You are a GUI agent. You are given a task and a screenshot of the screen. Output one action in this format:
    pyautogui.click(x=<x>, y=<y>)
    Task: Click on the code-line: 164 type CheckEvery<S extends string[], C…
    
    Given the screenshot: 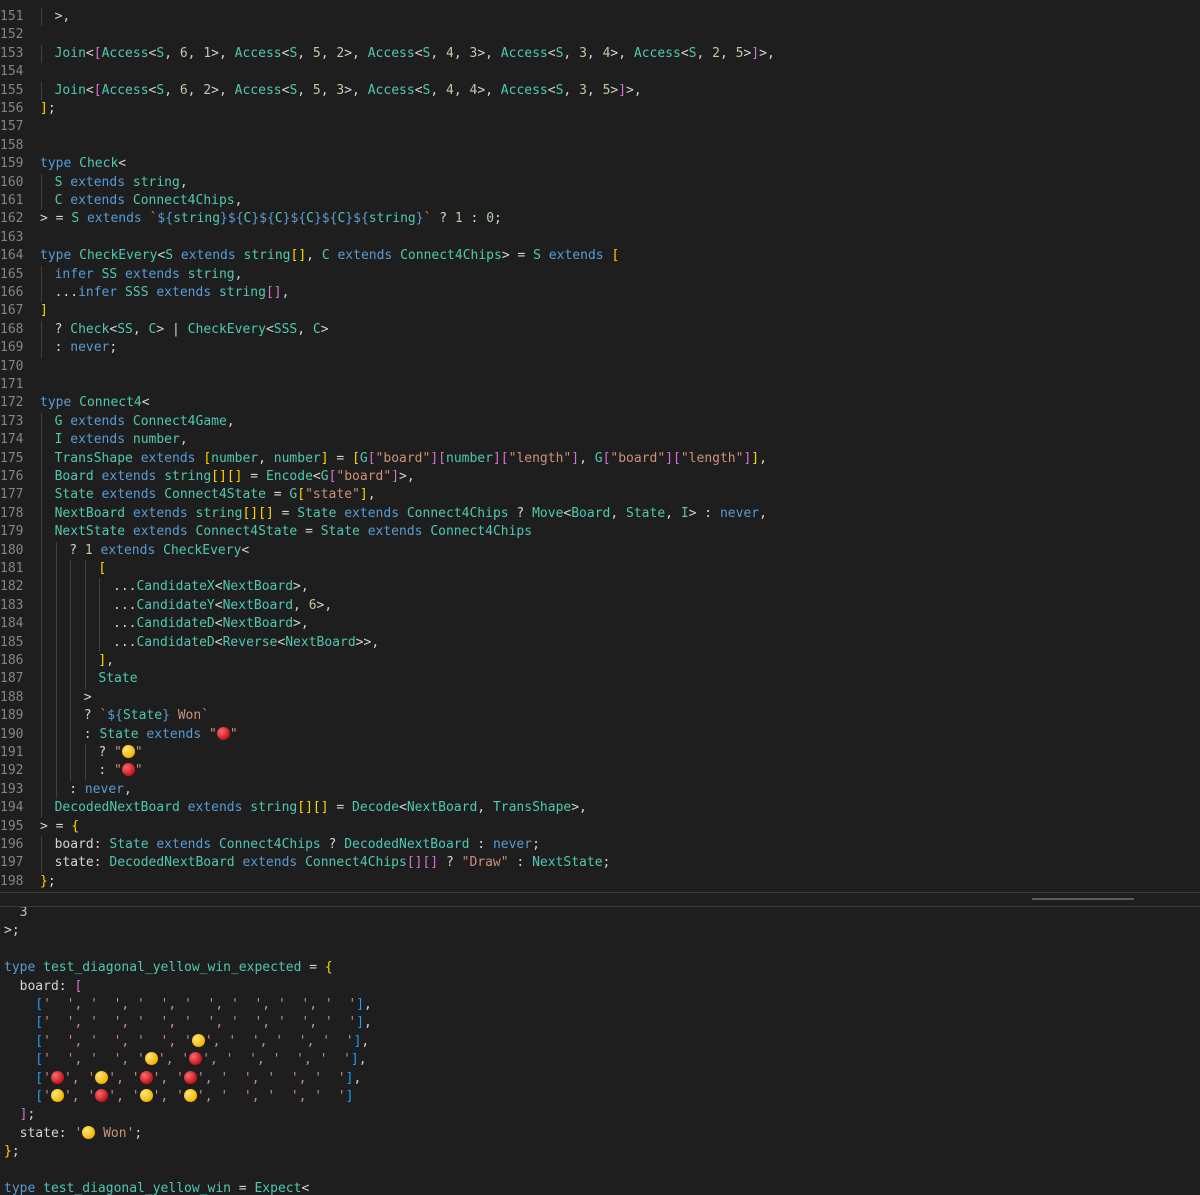 What is the action you would take?
    pyautogui.click(x=600, y=256)
    